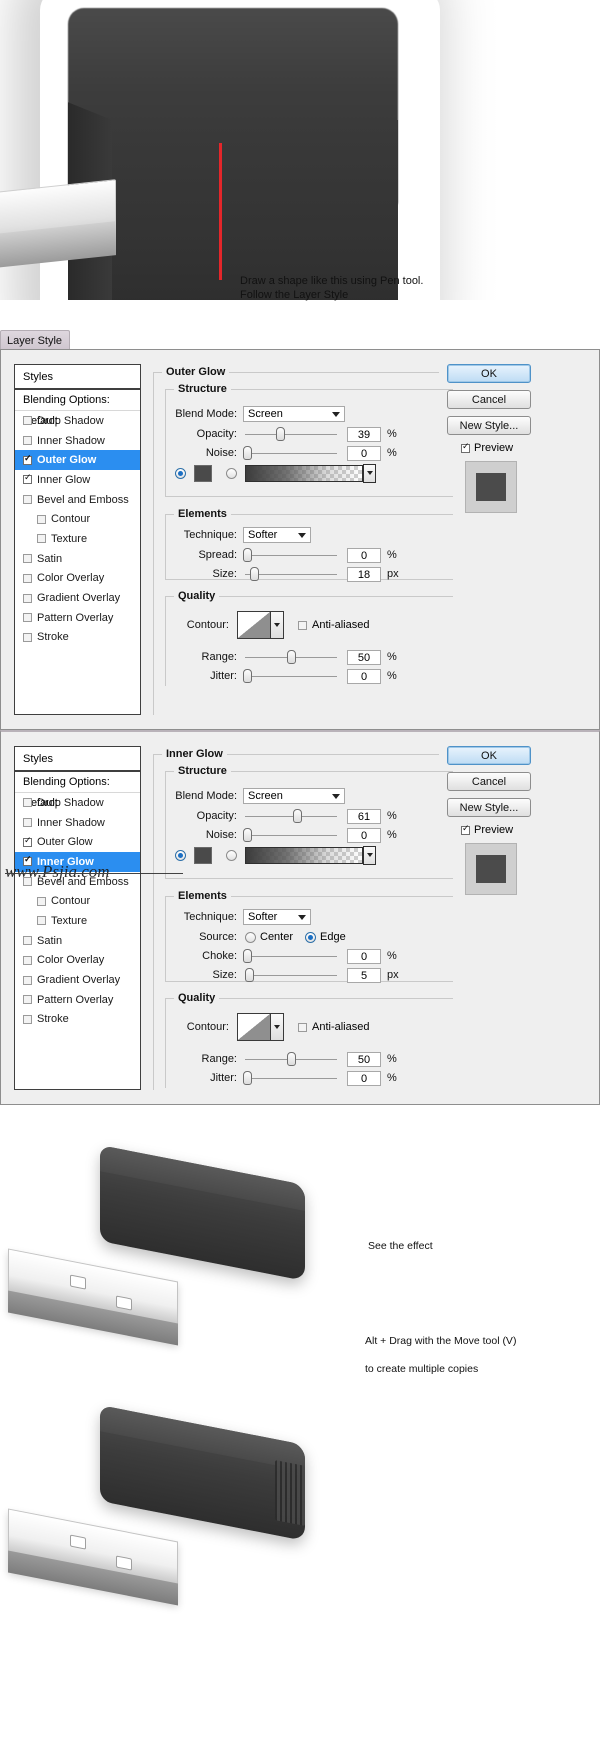  Describe the element at coordinates (77, 499) in the screenshot. I see `style-list-item-bevel-and-emboss: Bevel and Emboss` at that location.